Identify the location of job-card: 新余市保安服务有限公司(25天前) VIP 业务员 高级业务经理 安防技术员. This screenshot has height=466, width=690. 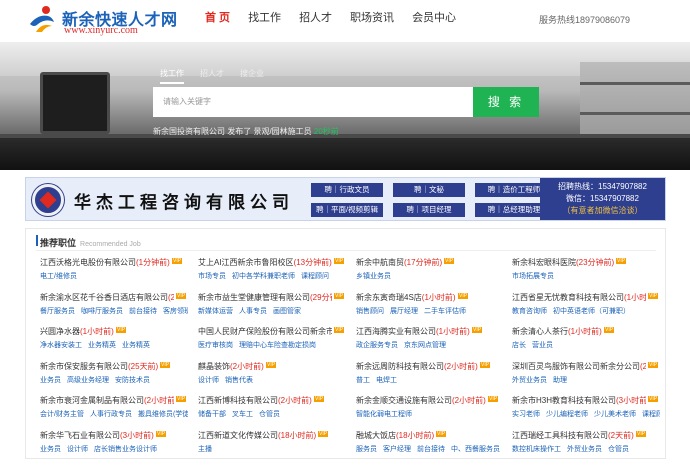
(115, 379).